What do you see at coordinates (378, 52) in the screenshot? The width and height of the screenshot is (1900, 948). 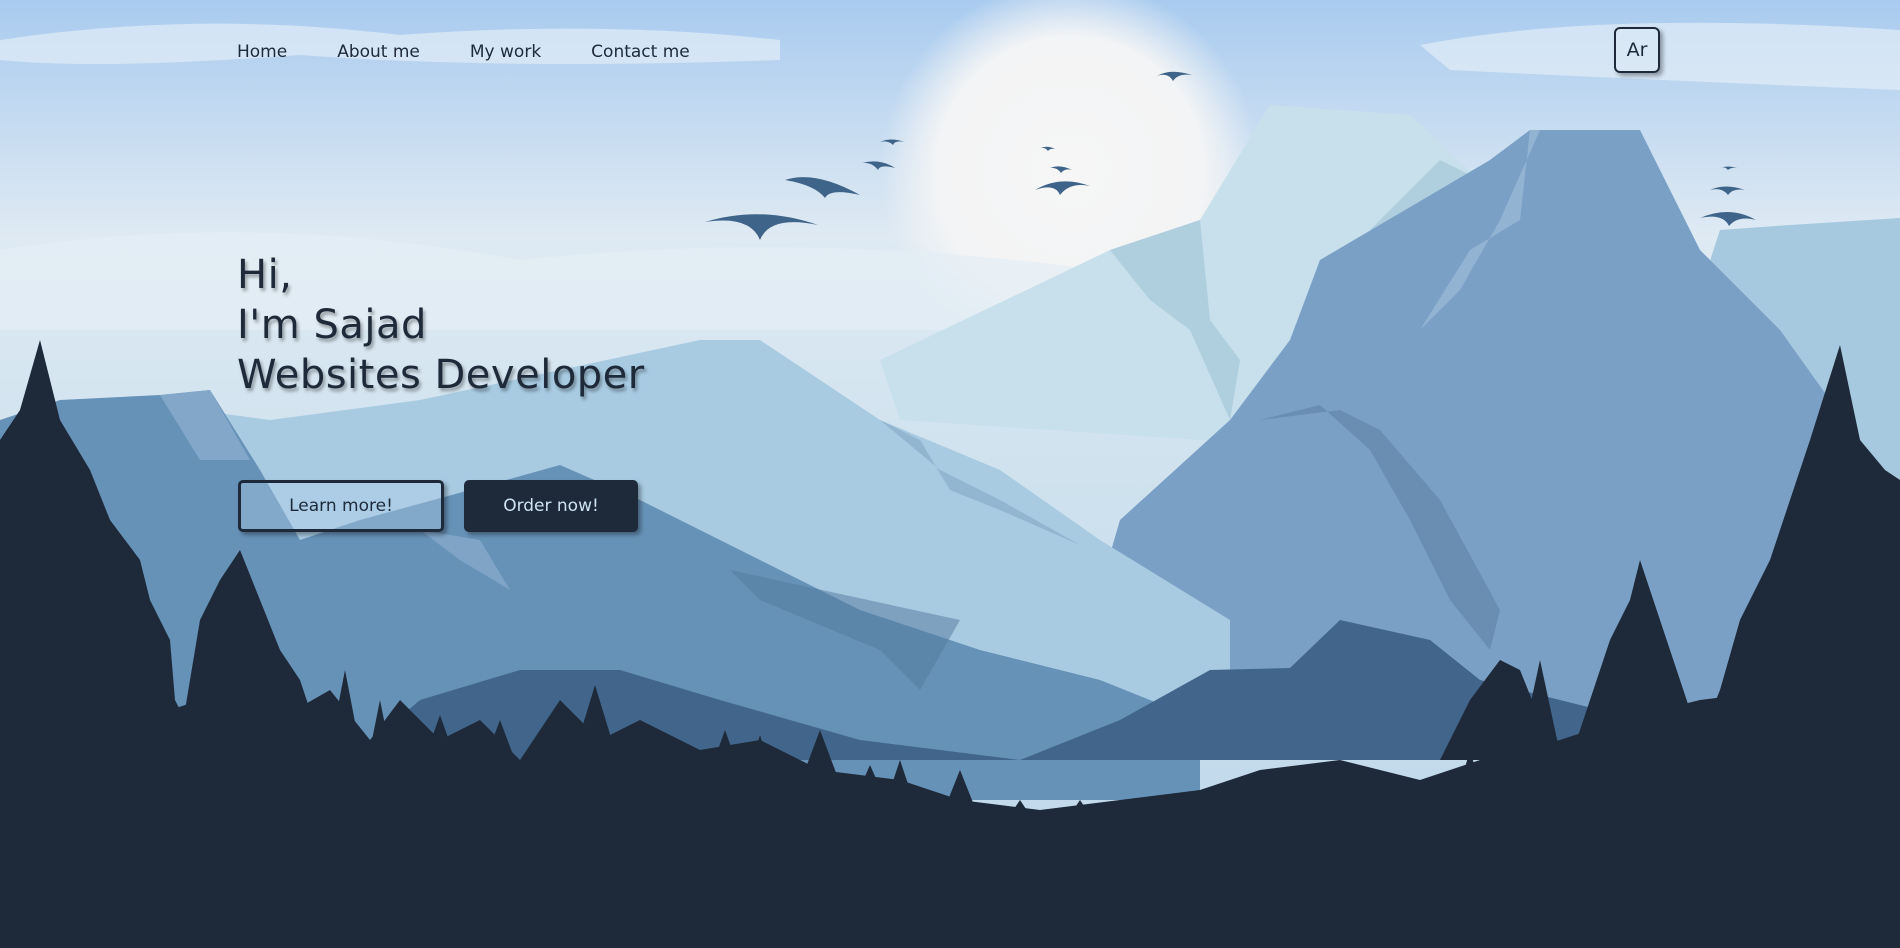 I see `nav-about-link: About me` at bounding box center [378, 52].